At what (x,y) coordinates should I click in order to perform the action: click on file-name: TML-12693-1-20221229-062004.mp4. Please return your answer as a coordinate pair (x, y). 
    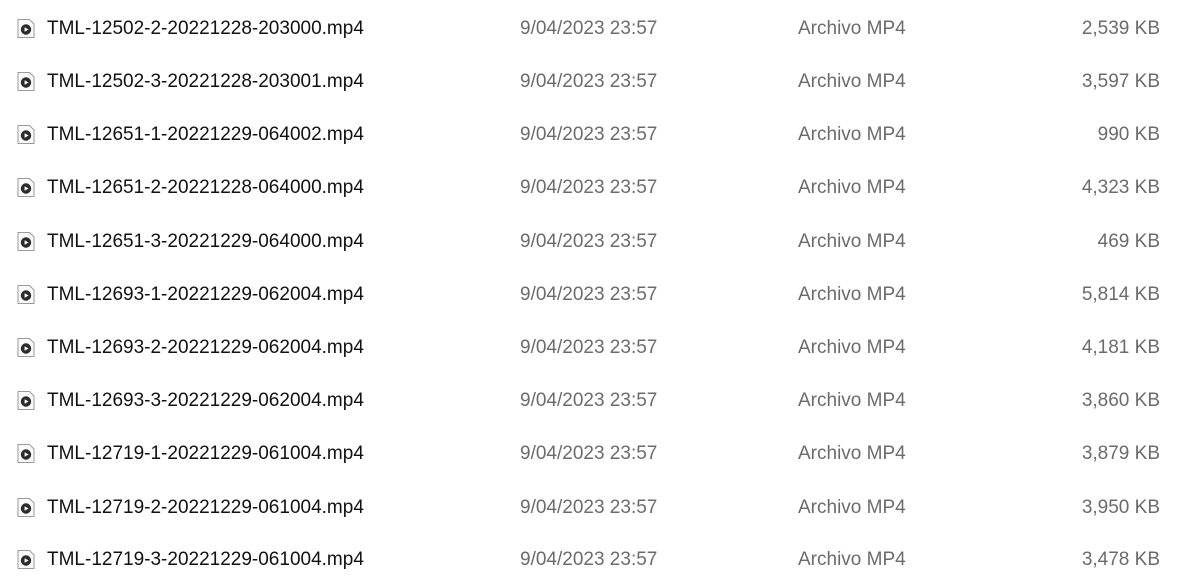
    Looking at the image, I should click on (205, 294).